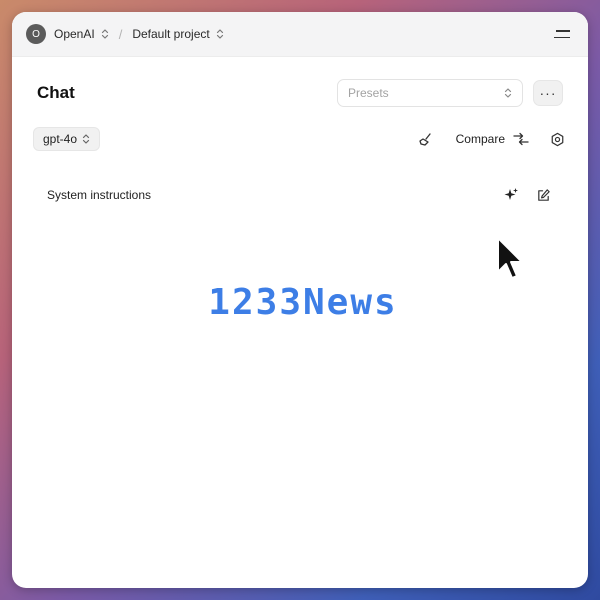  What do you see at coordinates (426, 139) in the screenshot?
I see `clear-broom-icon` at bounding box center [426, 139].